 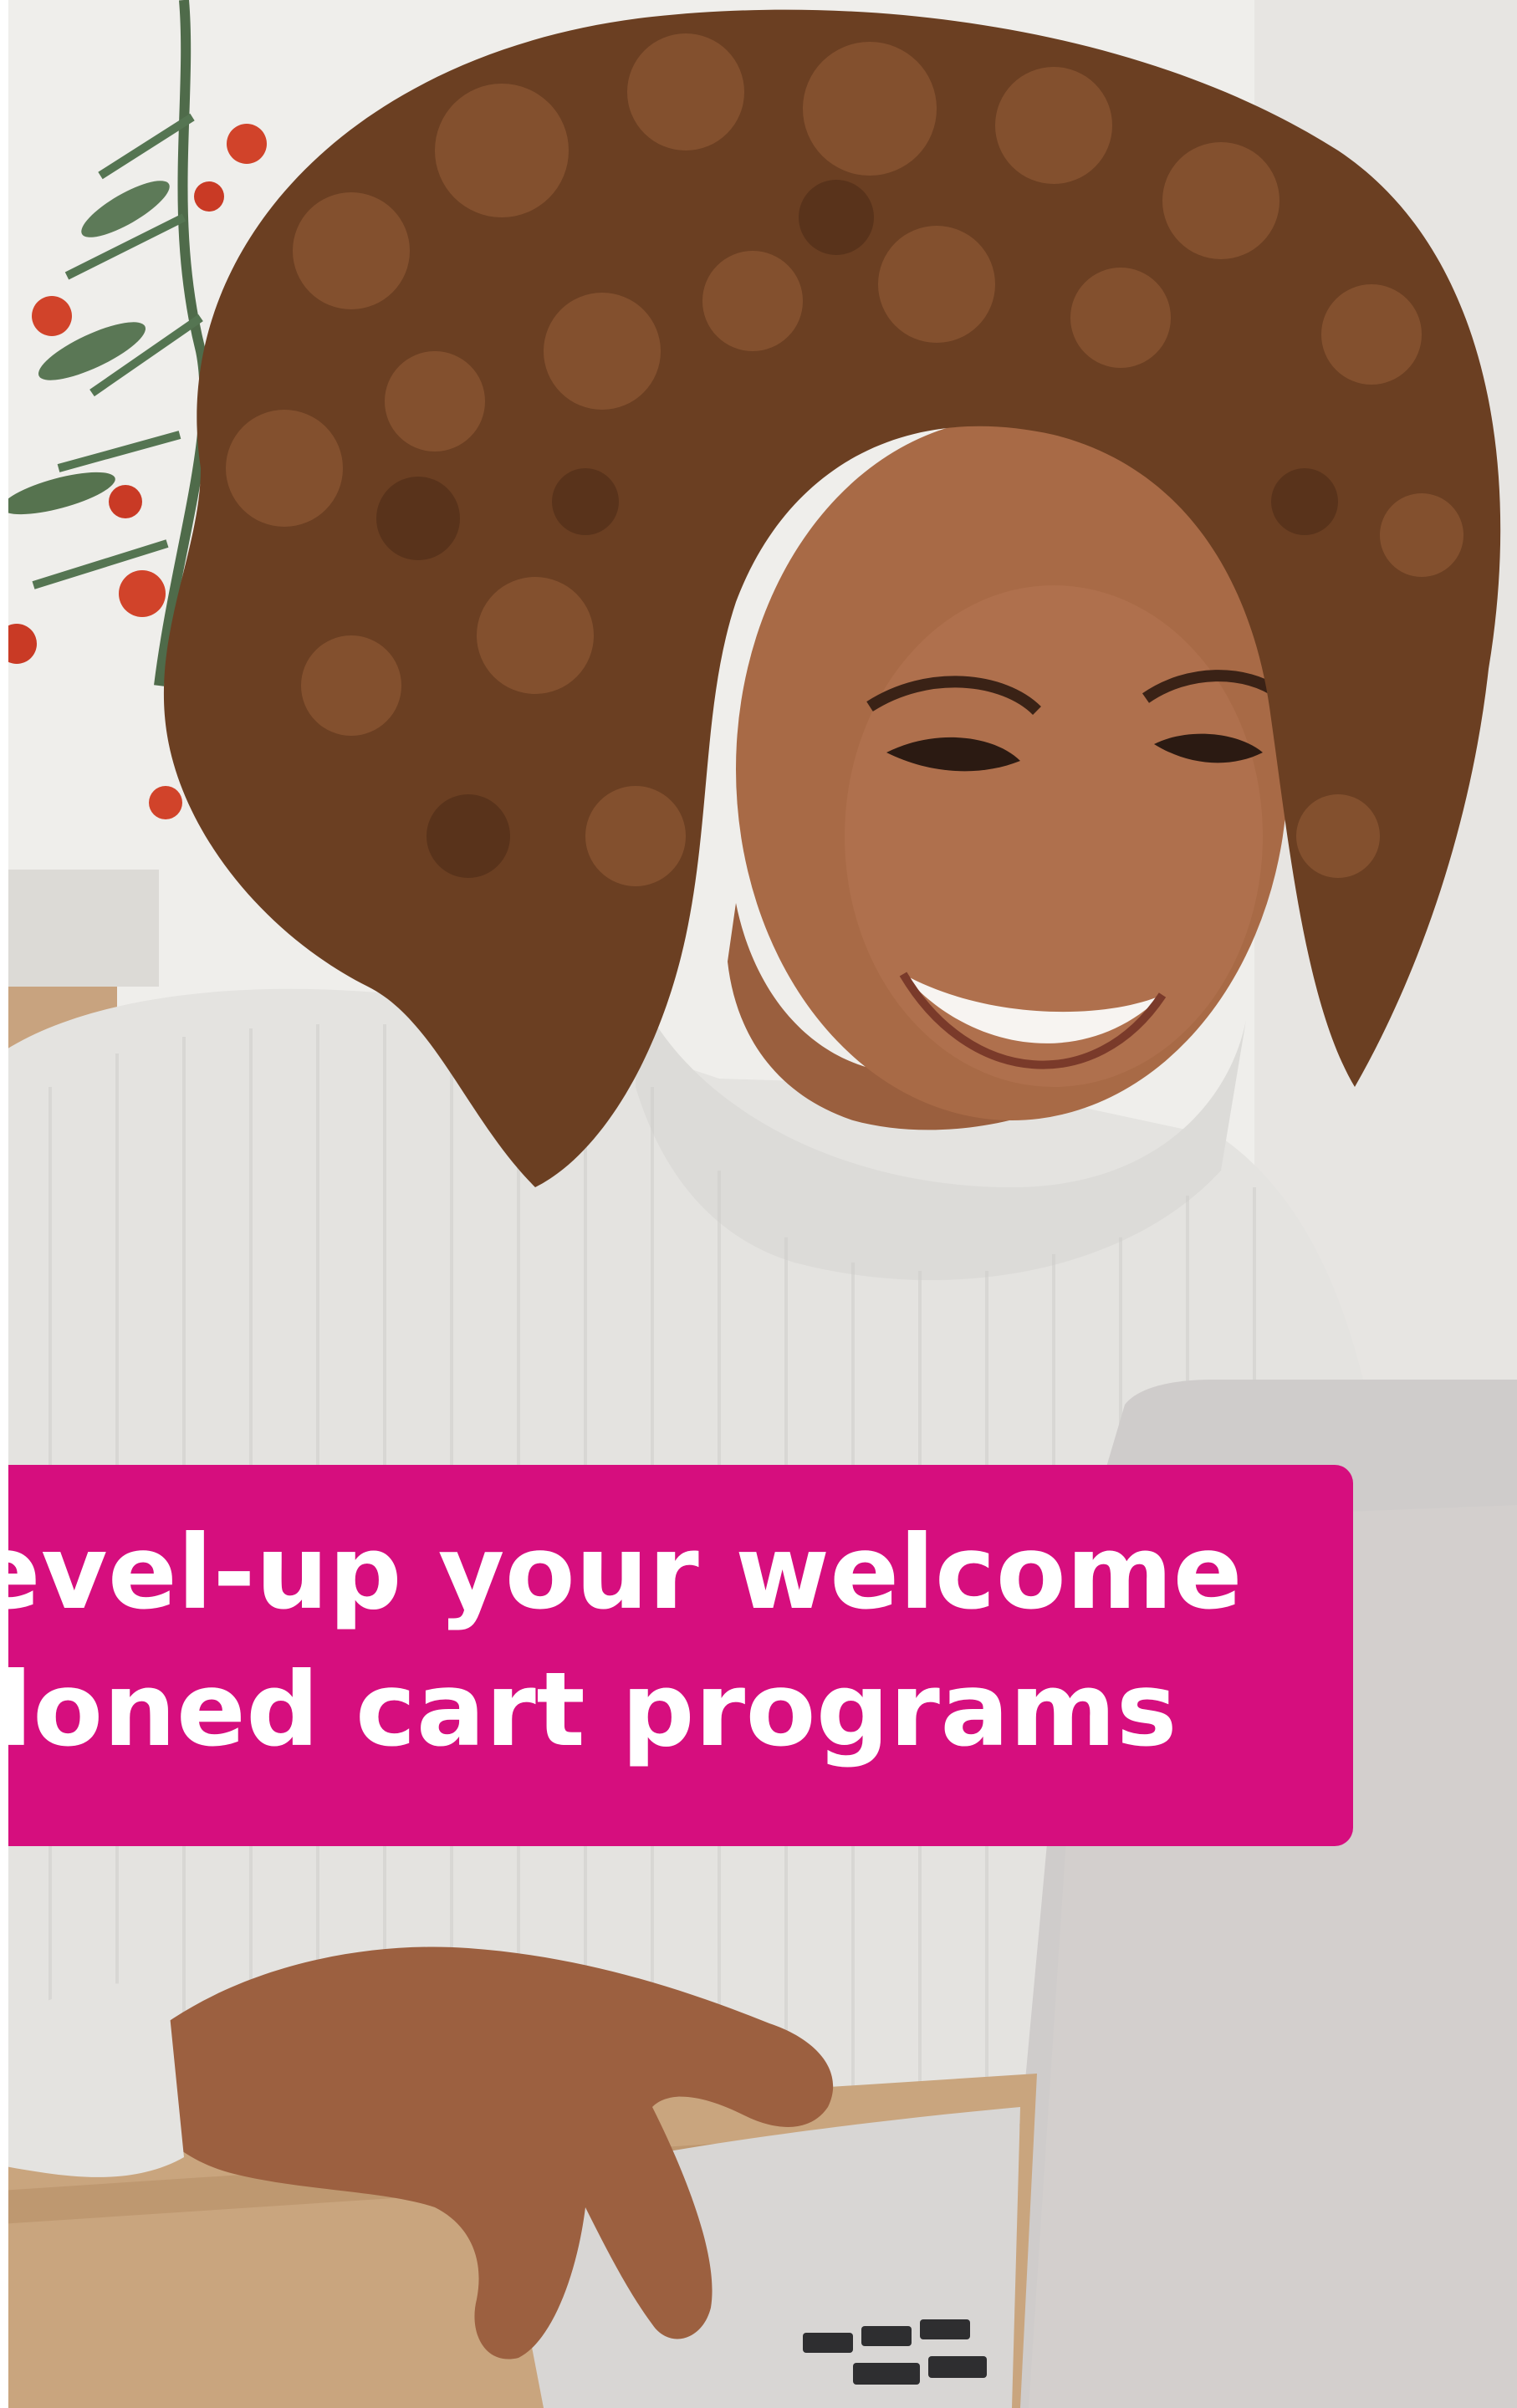 I want to click on headline-line-1: level-up your welcome, so click(x=621, y=1572).